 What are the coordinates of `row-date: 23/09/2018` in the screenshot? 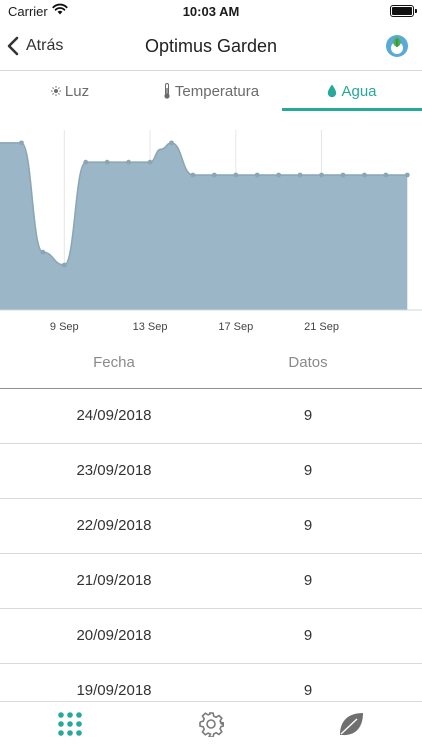 It's located at (114, 470).